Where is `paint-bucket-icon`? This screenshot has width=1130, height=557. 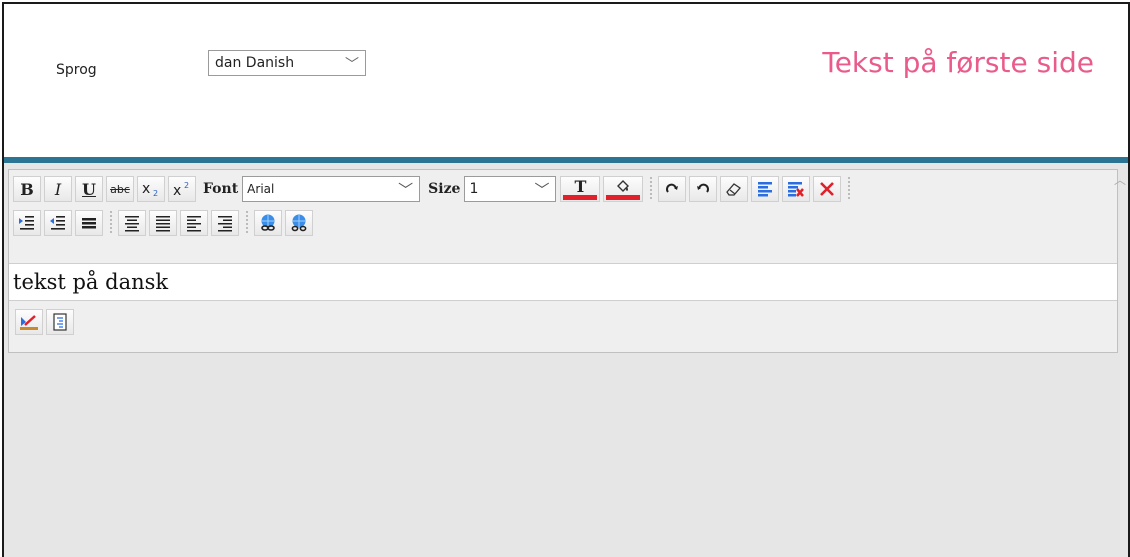
paint-bucket-icon is located at coordinates (623, 186).